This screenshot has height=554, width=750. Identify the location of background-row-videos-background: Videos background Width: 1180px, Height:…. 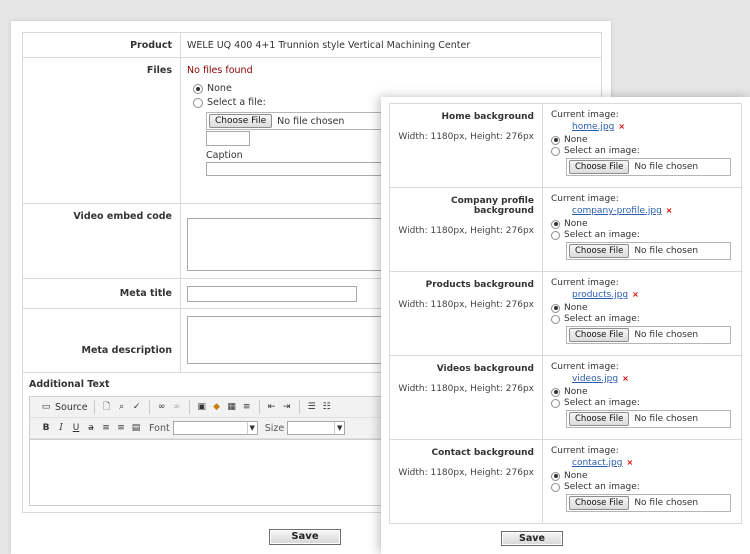
(565, 397).